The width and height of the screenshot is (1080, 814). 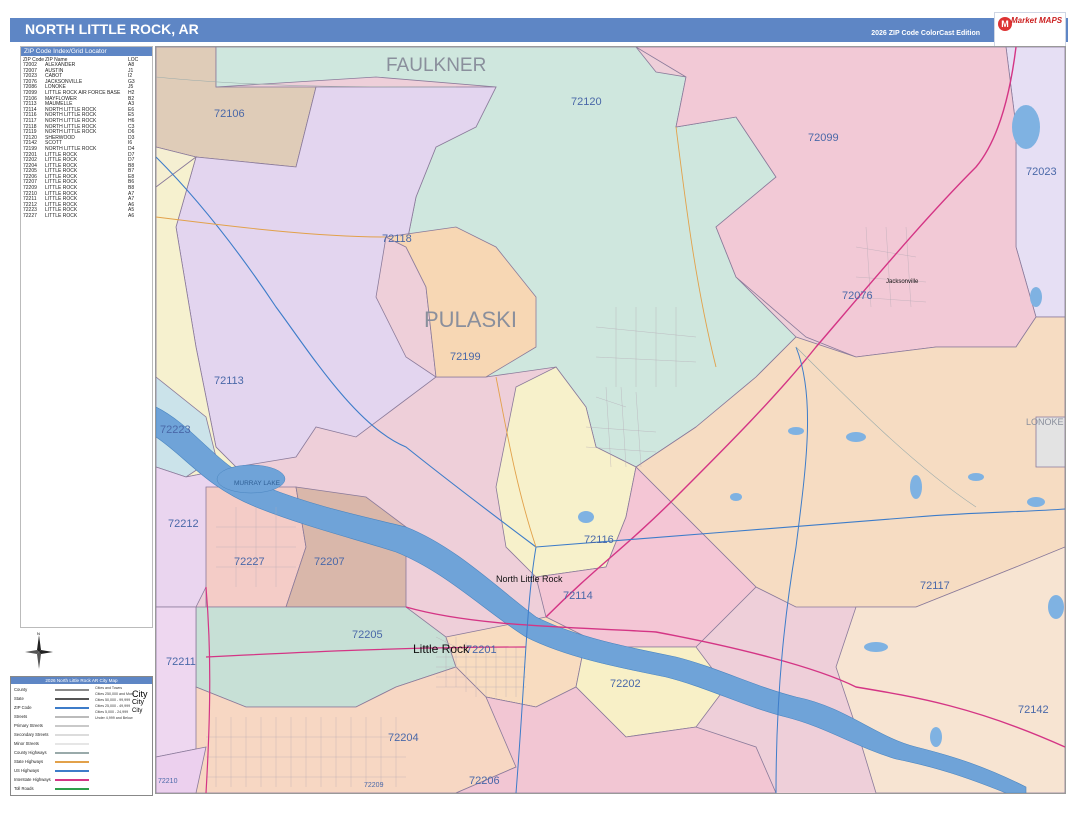 I want to click on zip-label-72023: 72023, so click(x=1041, y=172).